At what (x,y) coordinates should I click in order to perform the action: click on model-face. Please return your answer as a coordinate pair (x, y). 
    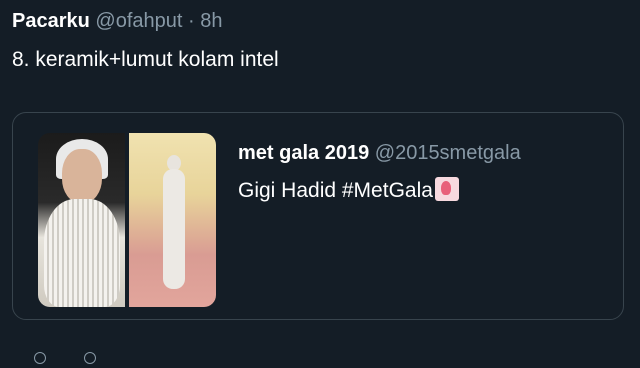
    Looking at the image, I should click on (82, 176).